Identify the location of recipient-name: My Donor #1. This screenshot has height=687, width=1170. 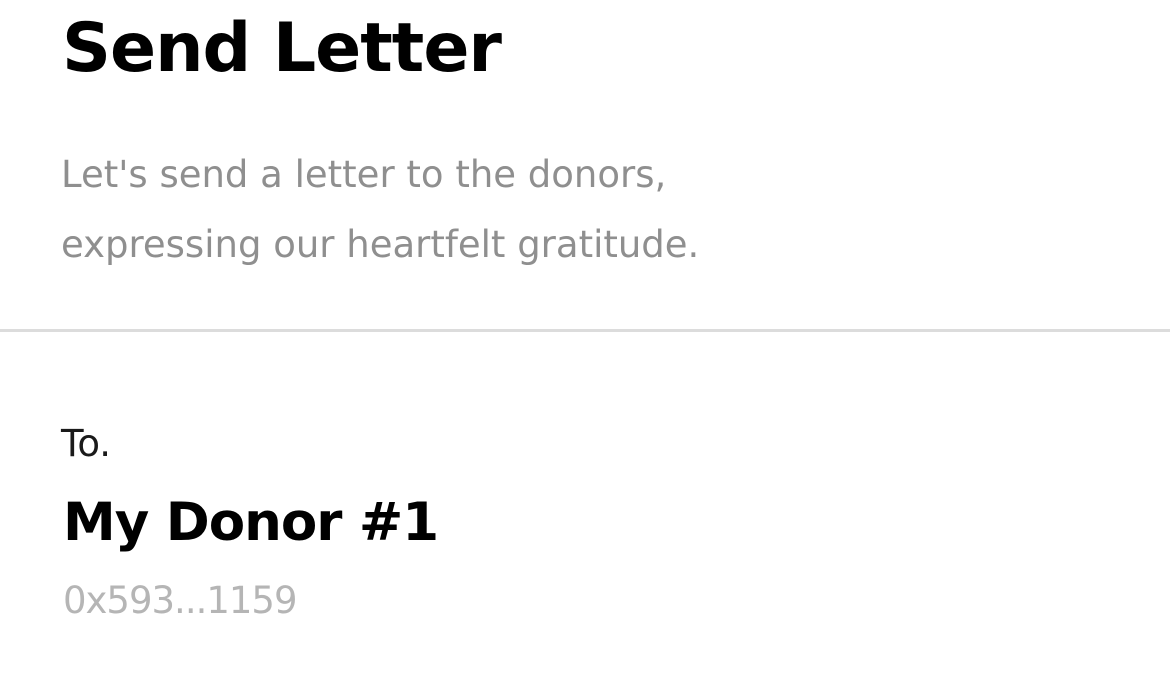
(251, 522).